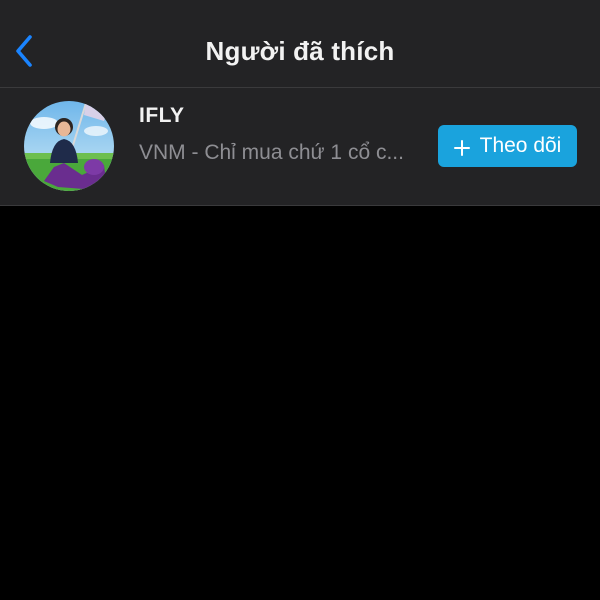 The width and height of the screenshot is (600, 600). What do you see at coordinates (461, 147) in the screenshot?
I see `plus-icon` at bounding box center [461, 147].